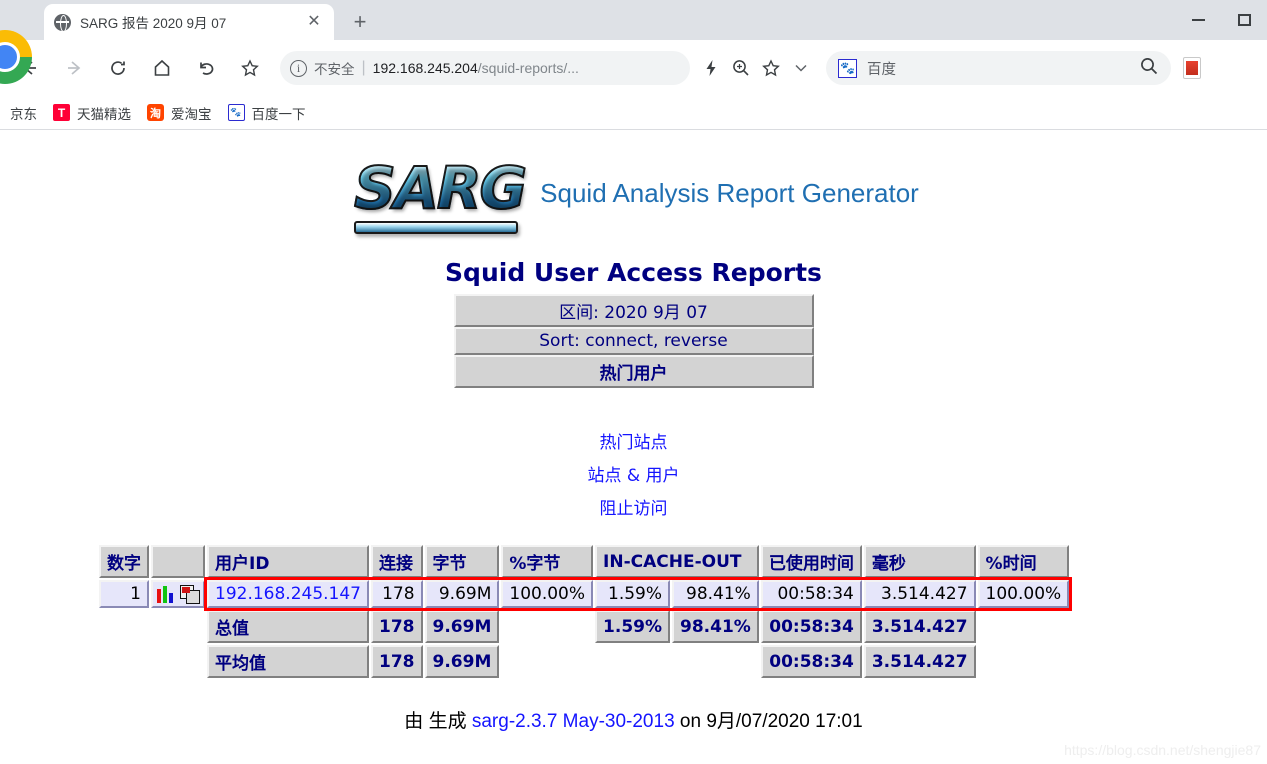 Image resolution: width=1267 pixels, height=764 pixels. Describe the element at coordinates (179, 113) in the screenshot. I see `bookmark-taobao: 爱淘宝` at that location.